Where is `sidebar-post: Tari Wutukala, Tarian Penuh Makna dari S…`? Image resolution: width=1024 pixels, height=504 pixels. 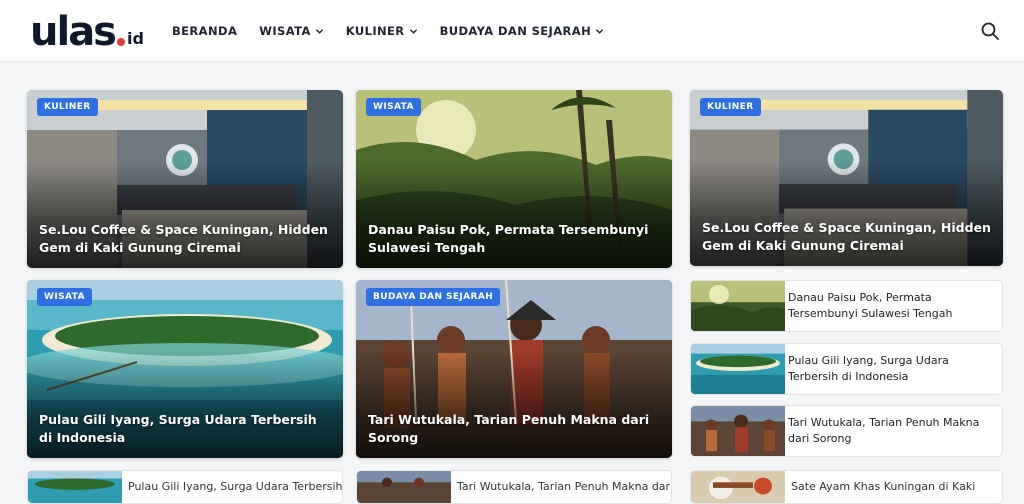 sidebar-post: Tari Wutukala, Tarian Penuh Makna dari S… is located at coordinates (846, 431).